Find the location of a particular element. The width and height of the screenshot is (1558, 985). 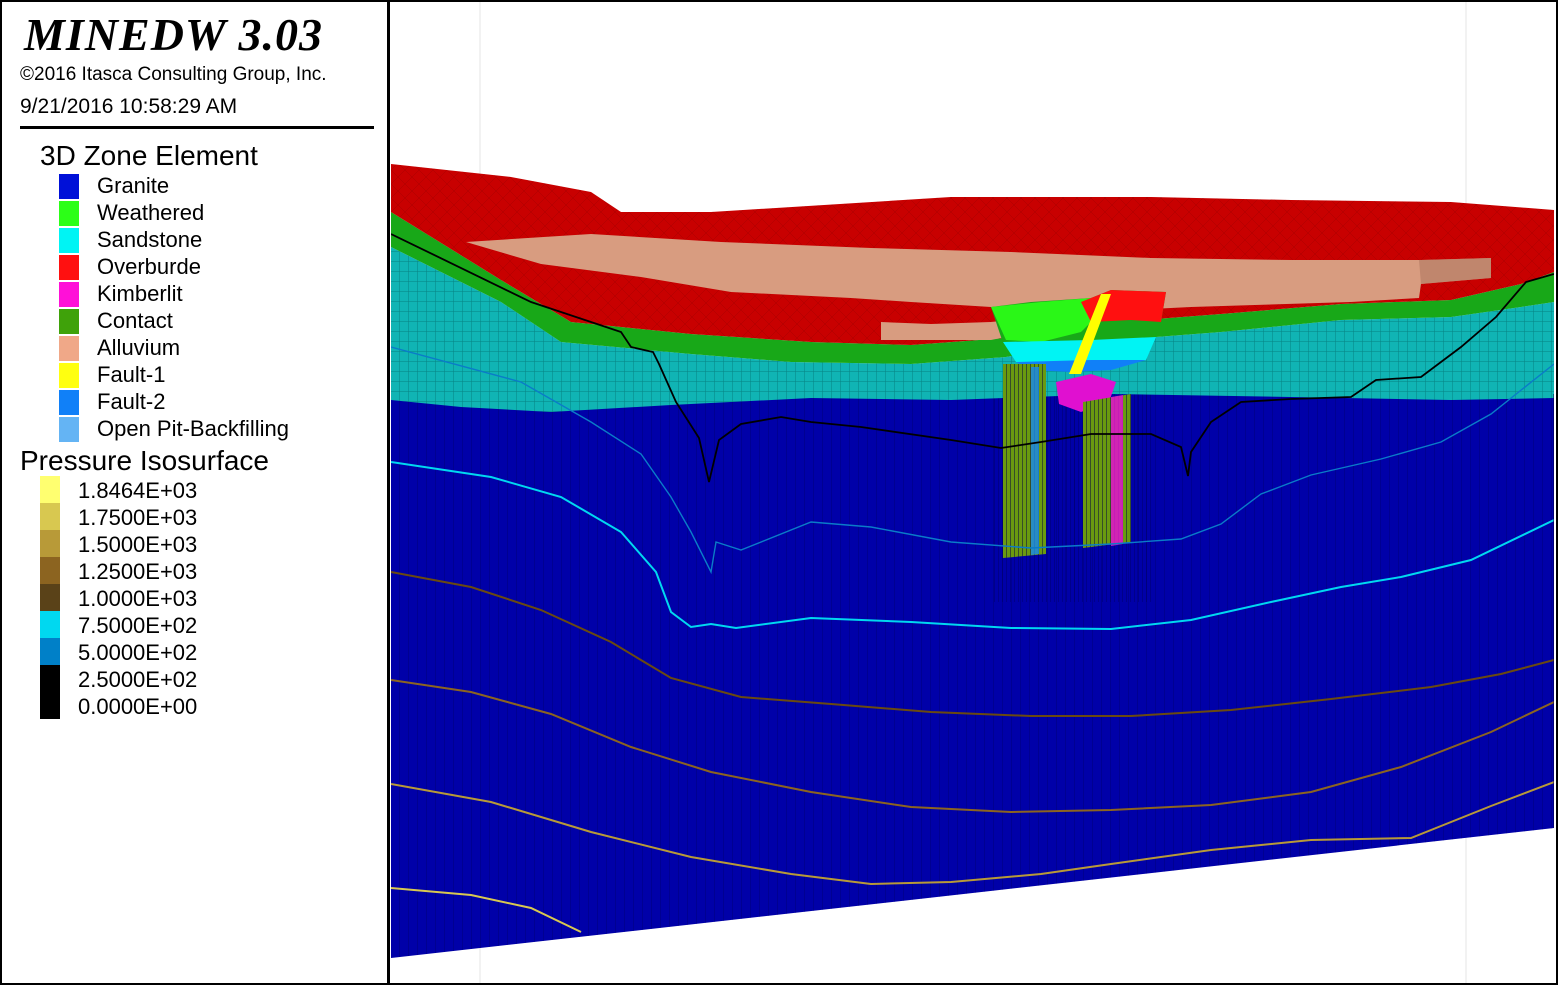

zone-label: Overburde is located at coordinates (149, 266).